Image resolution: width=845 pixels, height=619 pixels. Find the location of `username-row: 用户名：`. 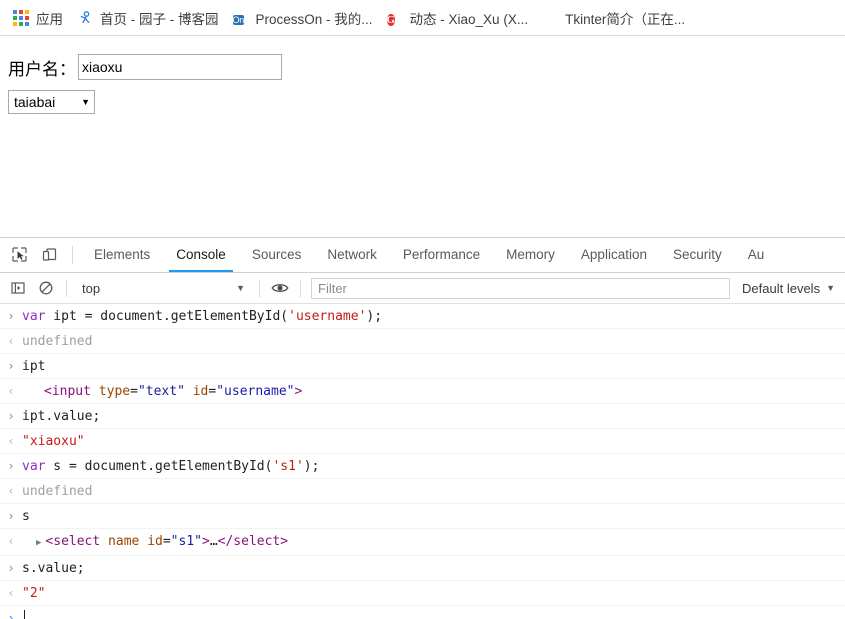

username-row: 用户名： is located at coordinates (426, 67).